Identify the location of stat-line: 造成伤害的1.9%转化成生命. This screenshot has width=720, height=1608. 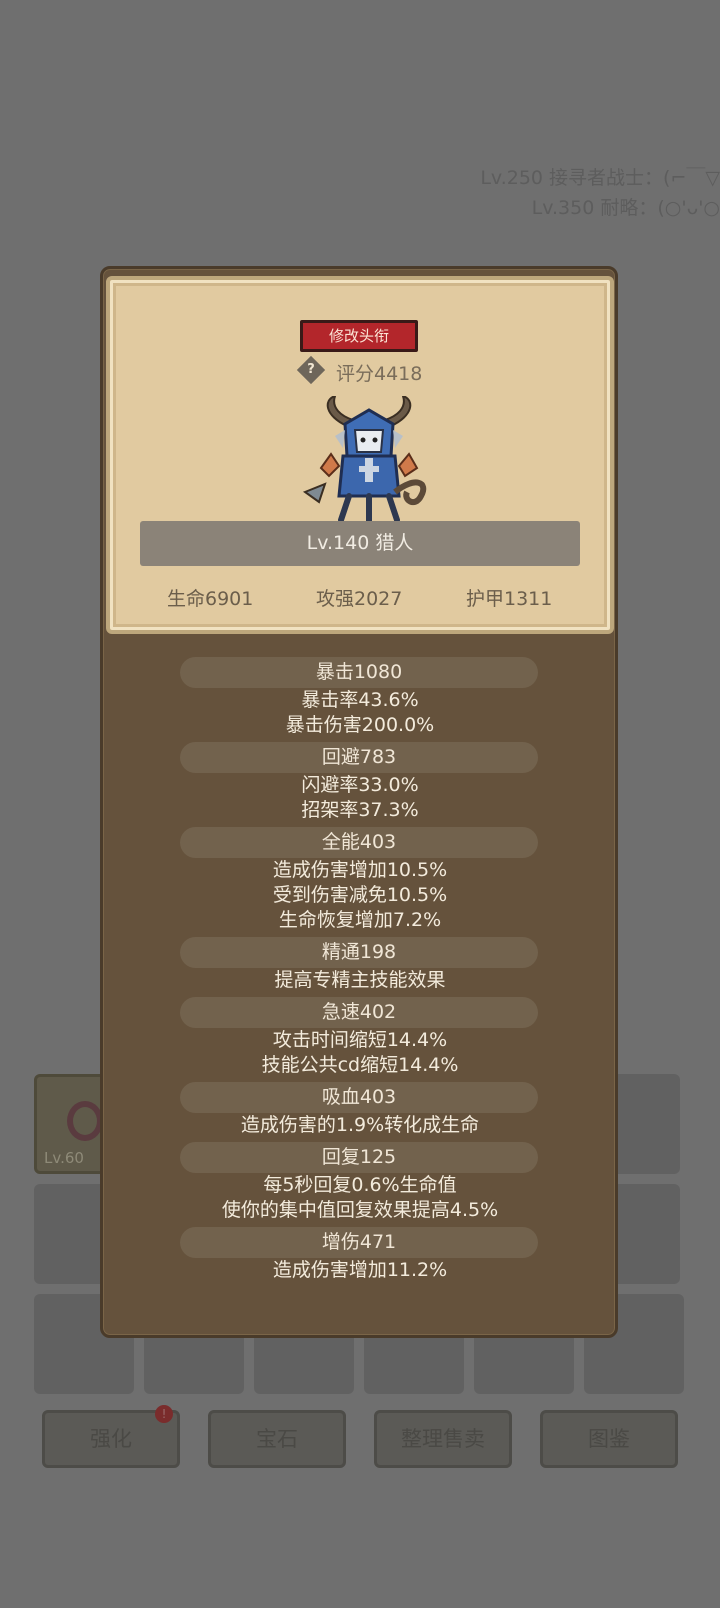
(360, 1125).